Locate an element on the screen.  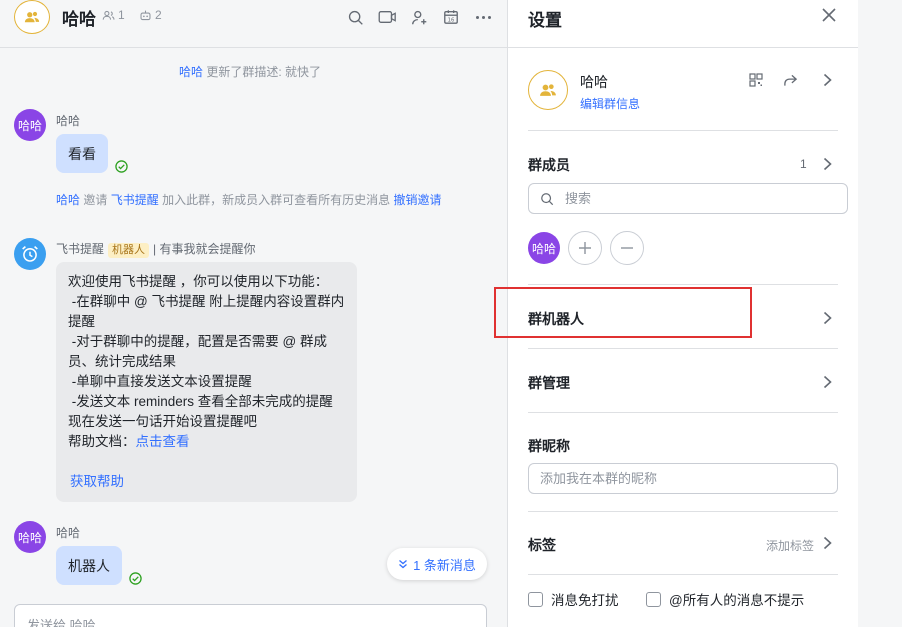
sender-name: 哈哈 is located at coordinates (68, 533).